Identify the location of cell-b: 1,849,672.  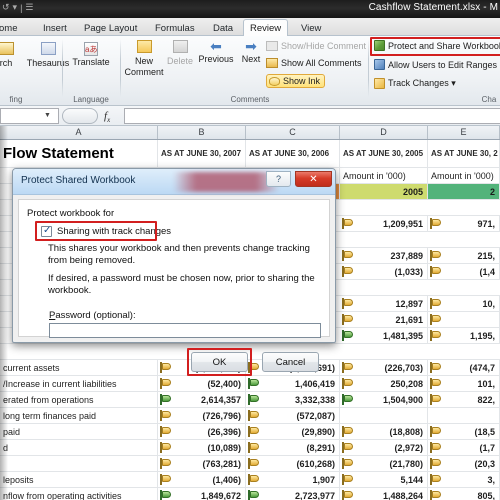
(202, 494).